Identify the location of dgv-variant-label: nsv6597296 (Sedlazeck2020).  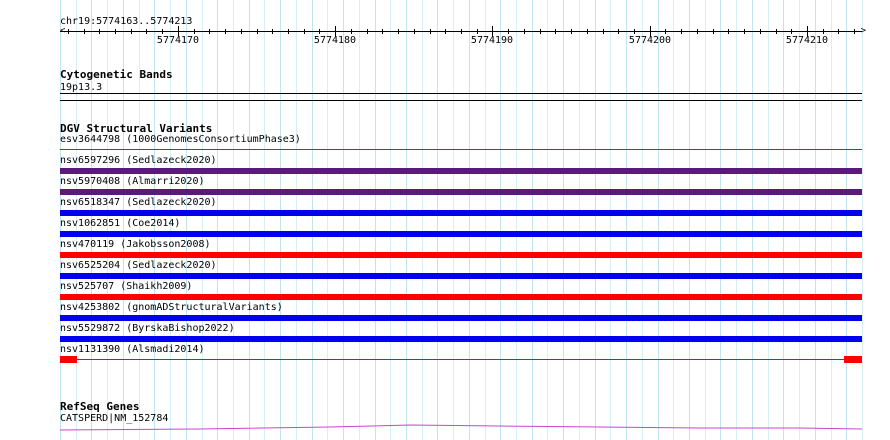
(138, 160).